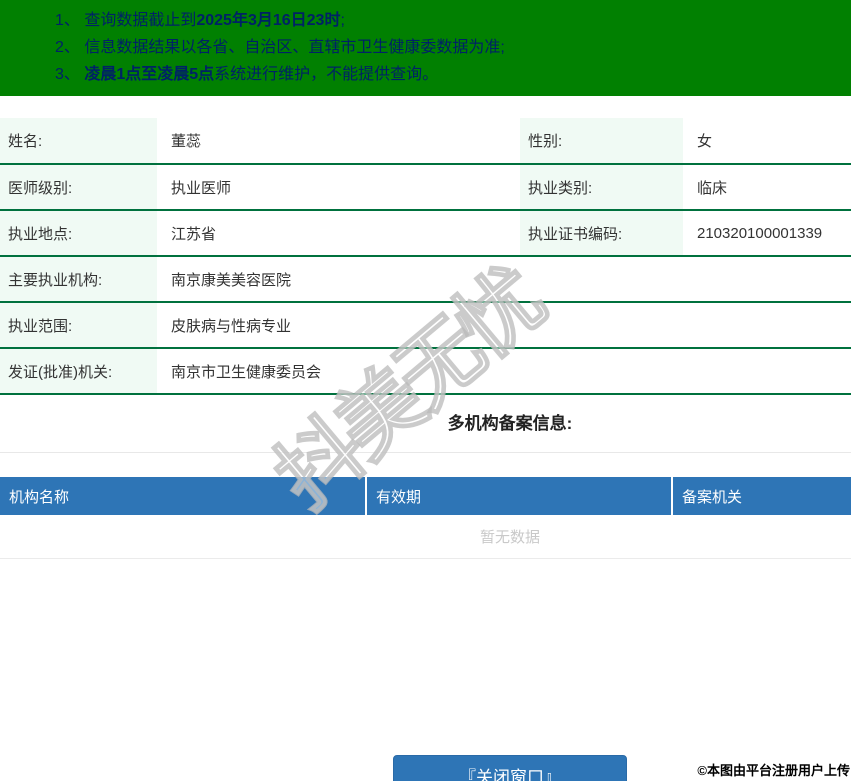 Image resolution: width=851 pixels, height=781 pixels. Describe the element at coordinates (70, 74) in the screenshot. I see `notice-line-3-text: 3、` at that location.